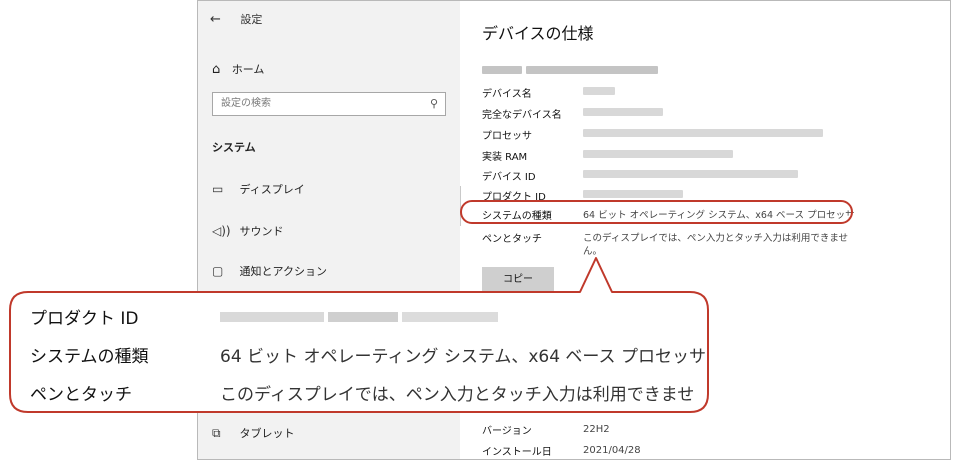 The height and width of the screenshot is (466, 960). What do you see at coordinates (283, 271) in the screenshot?
I see `sidebar-item-label: 通知とアクション` at bounding box center [283, 271].